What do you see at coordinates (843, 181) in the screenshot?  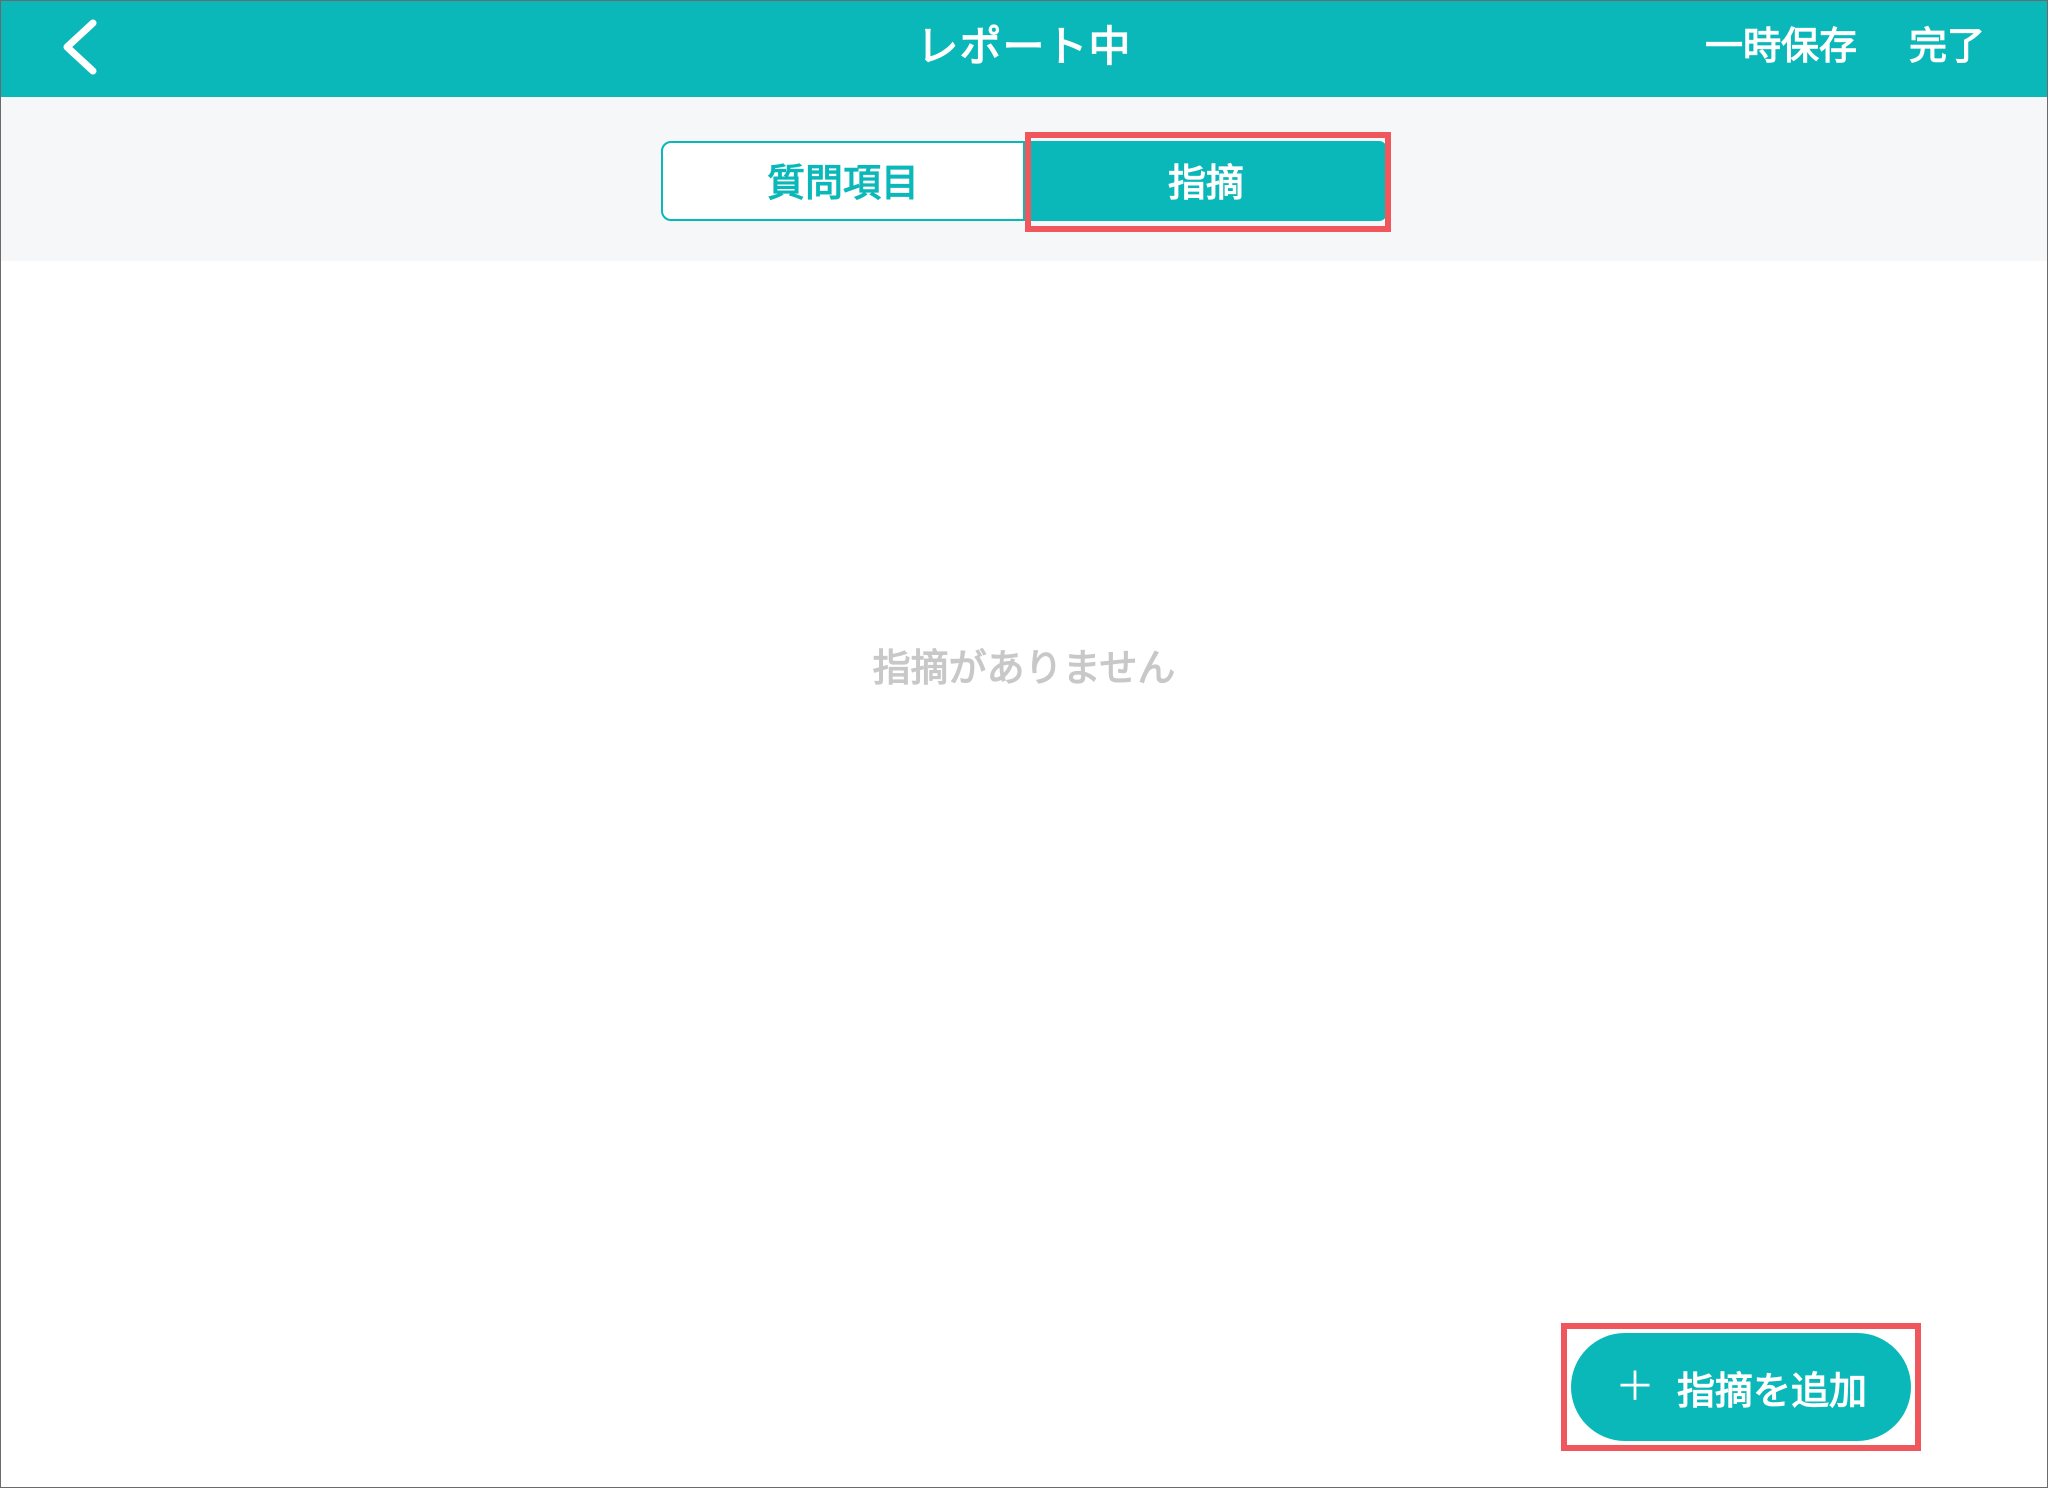 I see `tab-questions: 質問項目` at bounding box center [843, 181].